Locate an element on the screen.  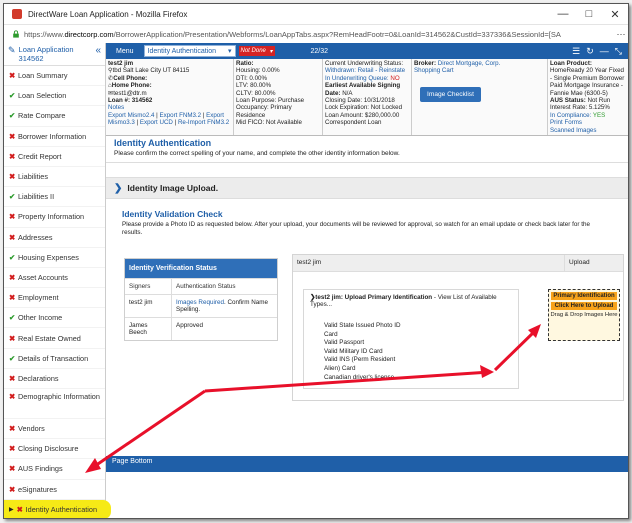
sidebar-item-identity-authentication: ▶ ✖ Identity Authentication is located at coordinates (57, 508).